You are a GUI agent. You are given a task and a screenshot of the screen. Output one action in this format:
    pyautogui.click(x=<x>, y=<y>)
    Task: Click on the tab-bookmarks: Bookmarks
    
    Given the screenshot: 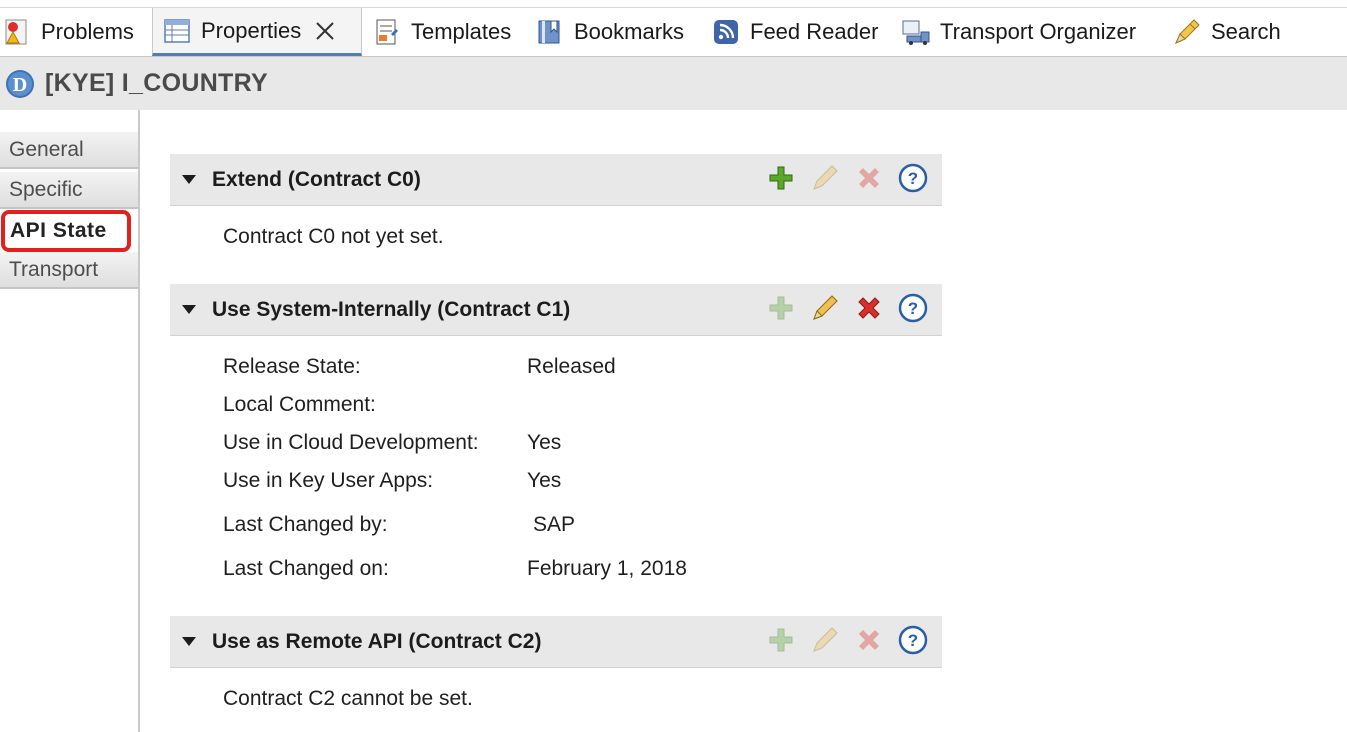 What is the action you would take?
    pyautogui.click(x=609, y=32)
    